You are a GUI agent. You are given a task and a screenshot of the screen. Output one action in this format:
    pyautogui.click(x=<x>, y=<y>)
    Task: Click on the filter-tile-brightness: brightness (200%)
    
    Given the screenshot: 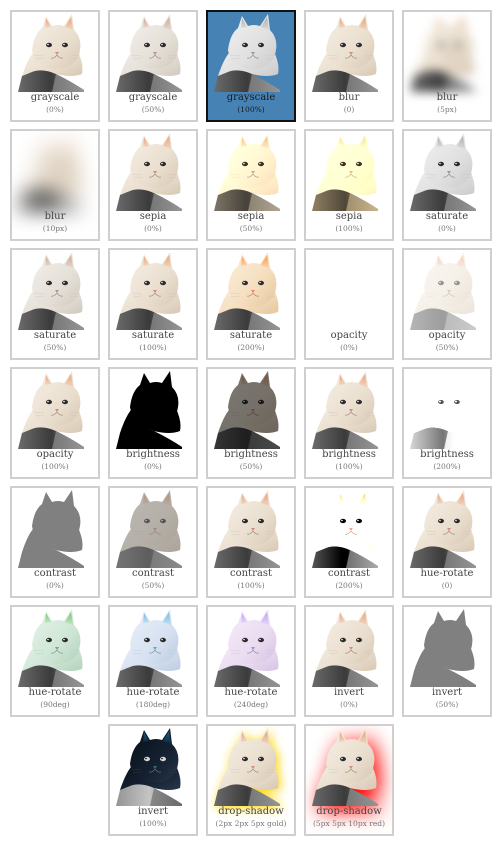 What is the action you would take?
    pyautogui.click(x=447, y=423)
    